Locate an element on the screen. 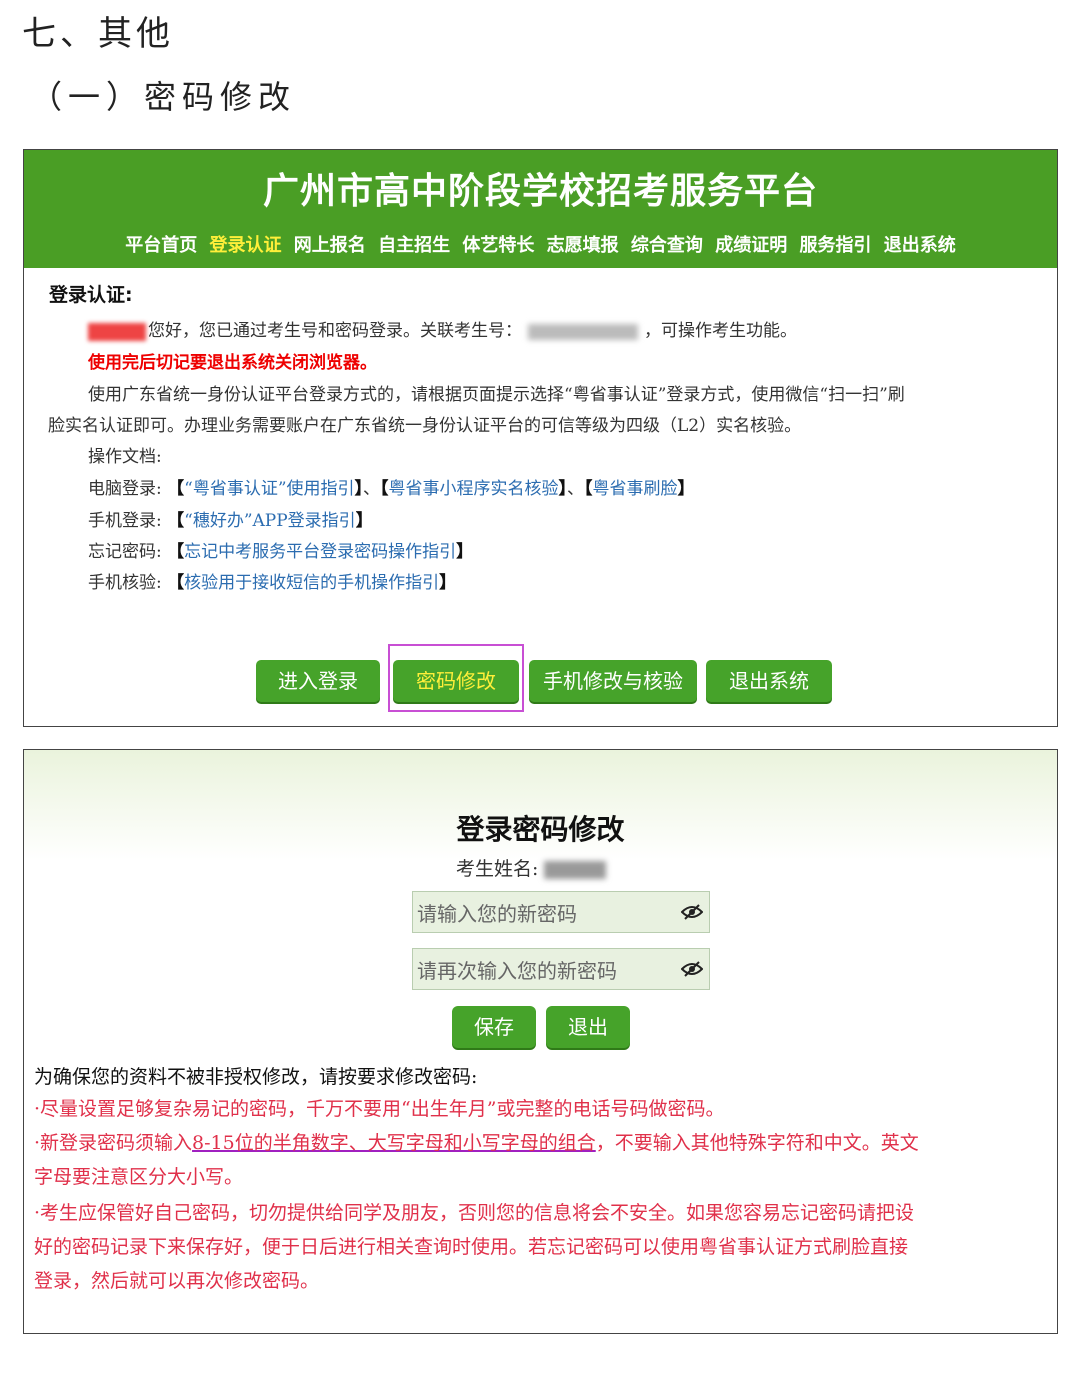 The width and height of the screenshot is (1080, 1390). doc-subheading: （一）密码修改 is located at coordinates (163, 97).